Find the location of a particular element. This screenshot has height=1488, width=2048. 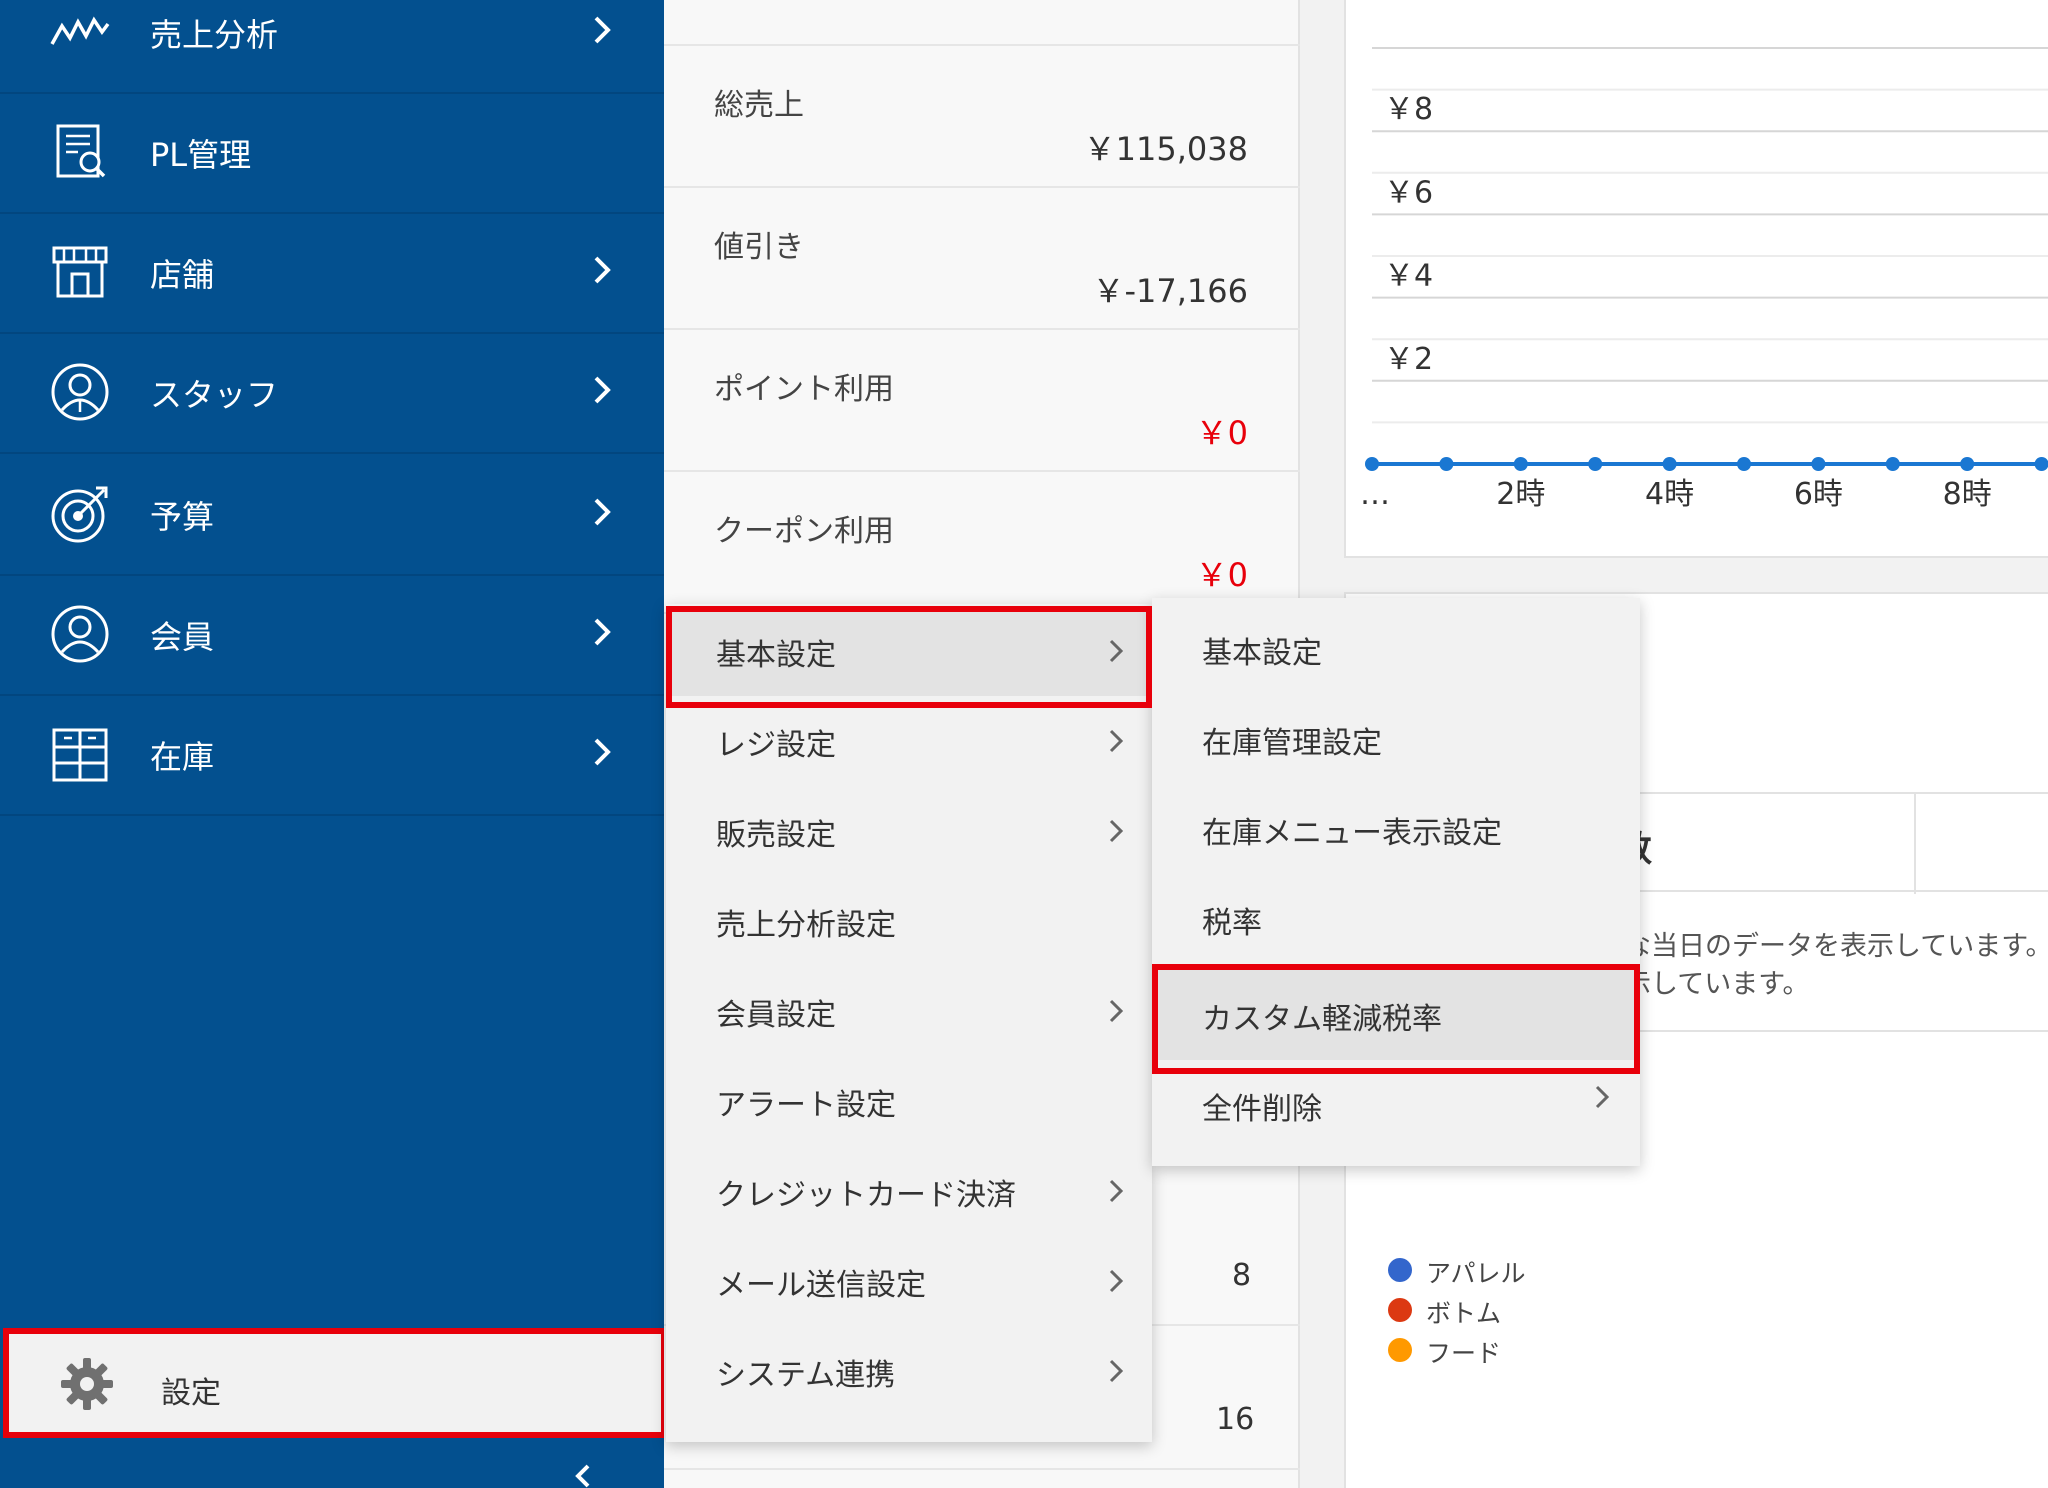

menu-item-mail-settings: メール送信設定 is located at coordinates (909, 1281).